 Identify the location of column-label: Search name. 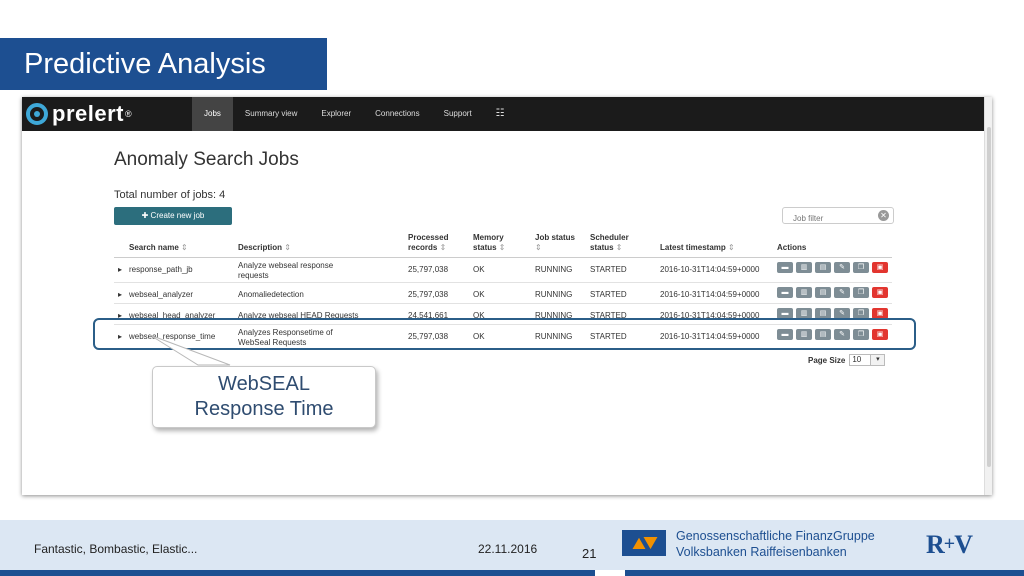
(154, 247).